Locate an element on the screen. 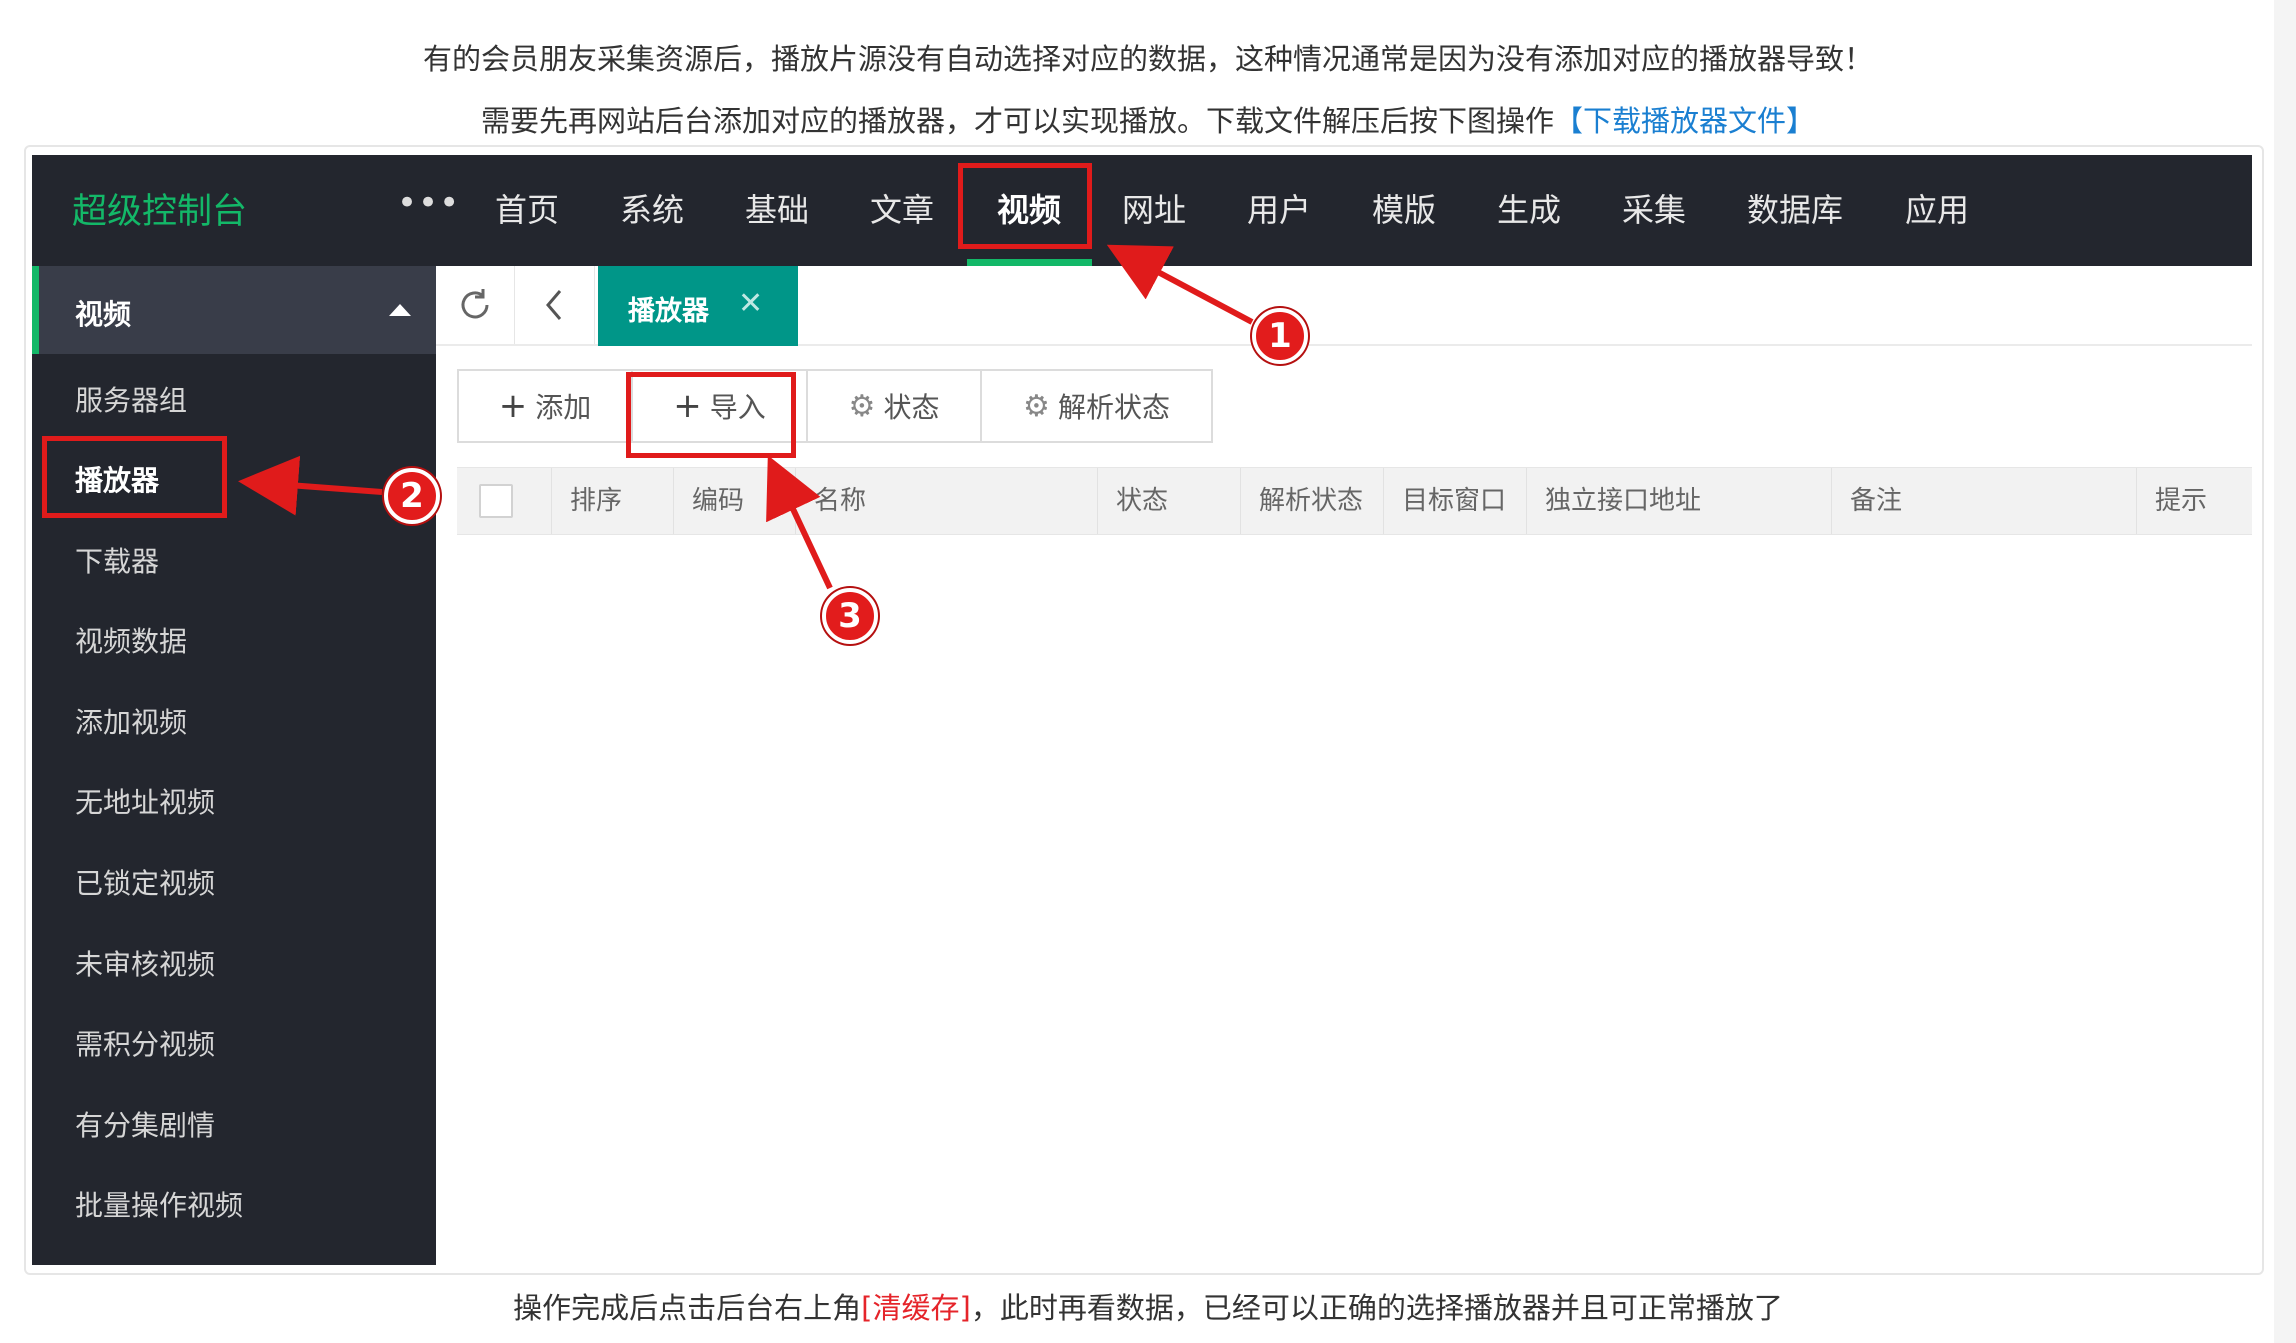 The image size is (2296, 1343). import-button-label: 导入 is located at coordinates (737, 407).